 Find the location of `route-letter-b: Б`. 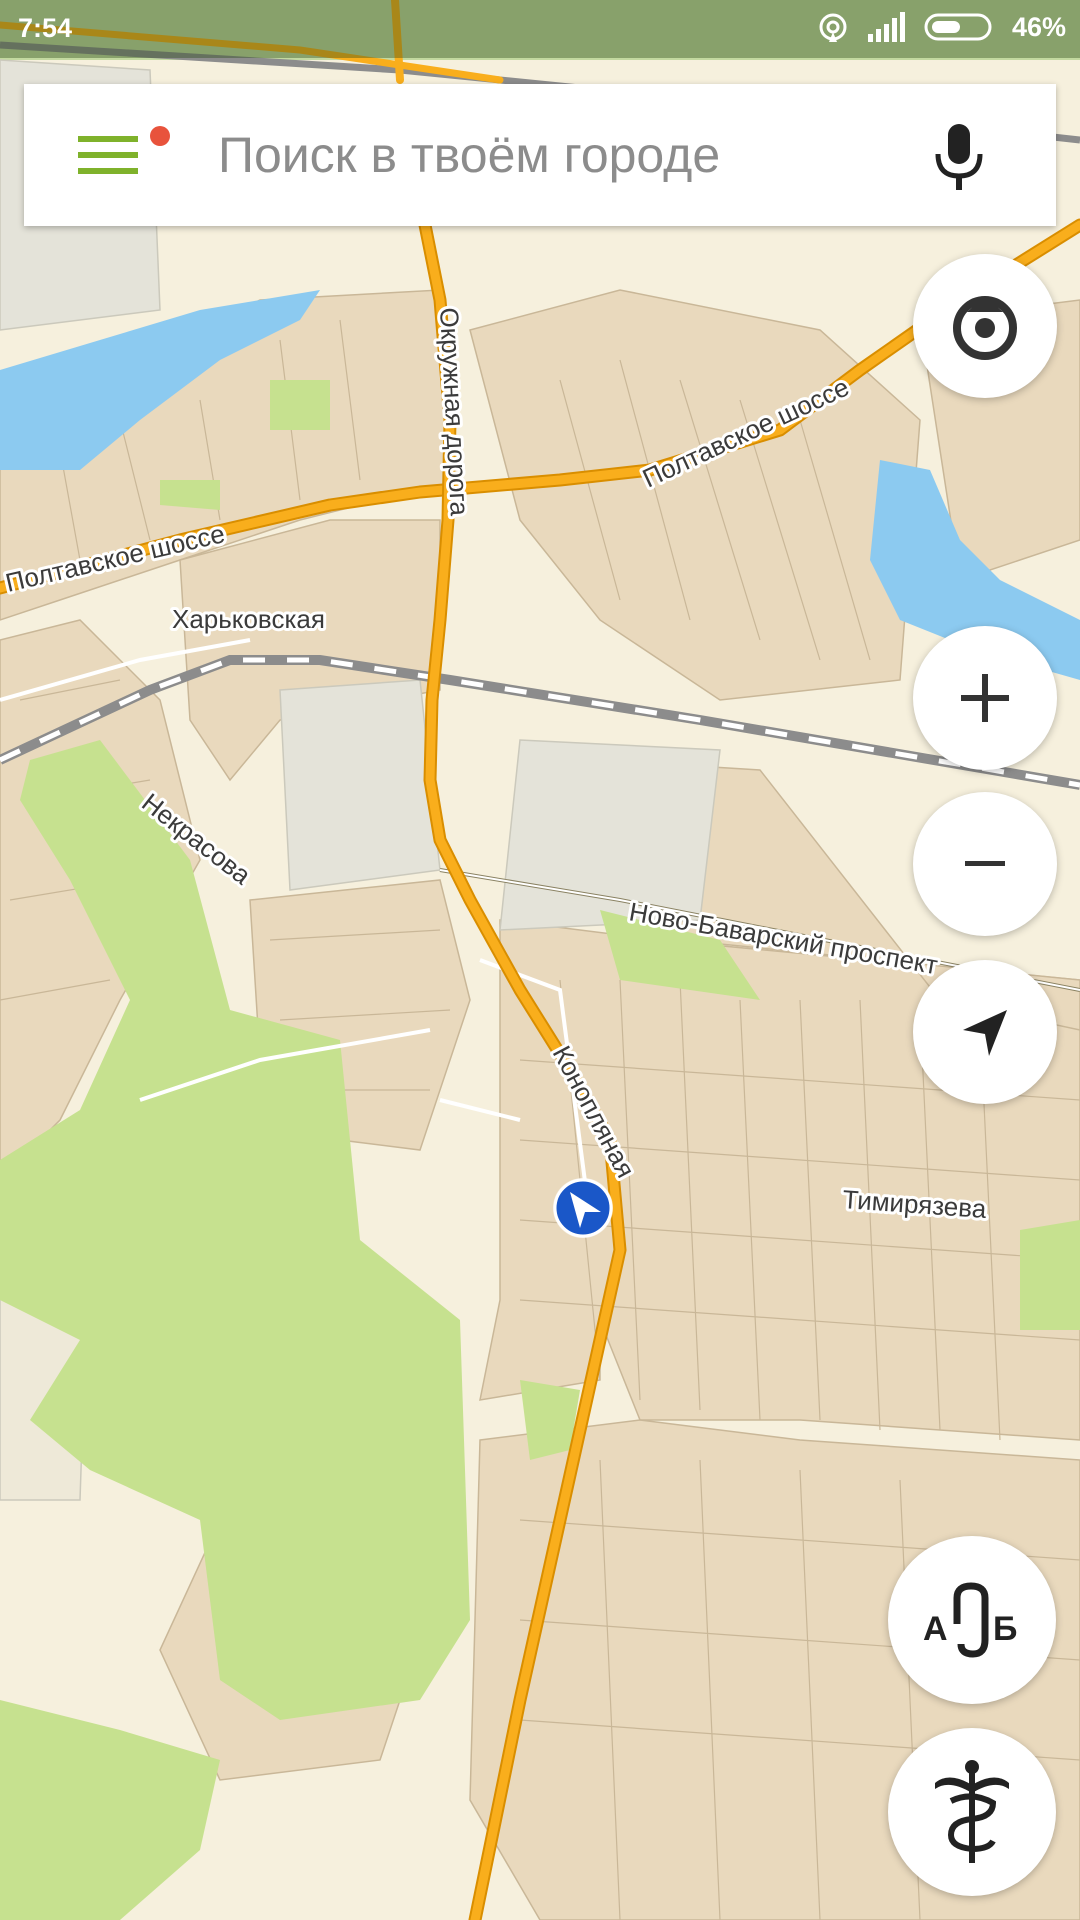

route-letter-b: Б is located at coordinates (1005, 1629).